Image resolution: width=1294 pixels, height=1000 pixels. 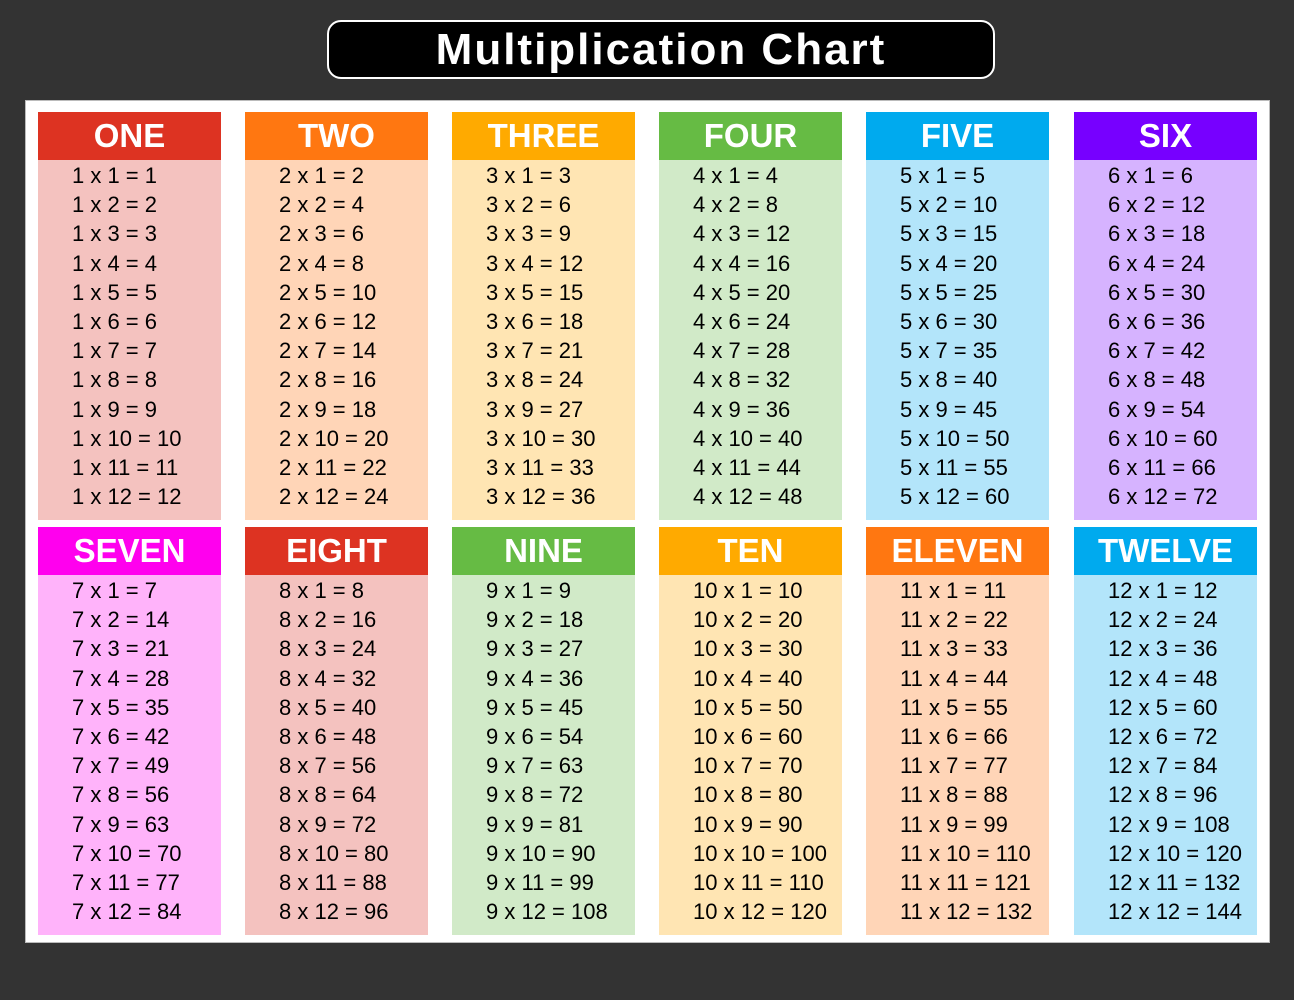 What do you see at coordinates (127, 497) in the screenshot?
I see `table-row: 1 x 12 = 12` at bounding box center [127, 497].